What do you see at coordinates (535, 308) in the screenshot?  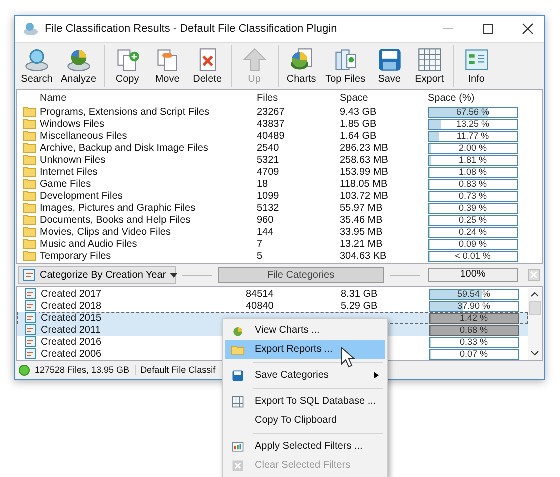 I see `scroll-thumb` at bounding box center [535, 308].